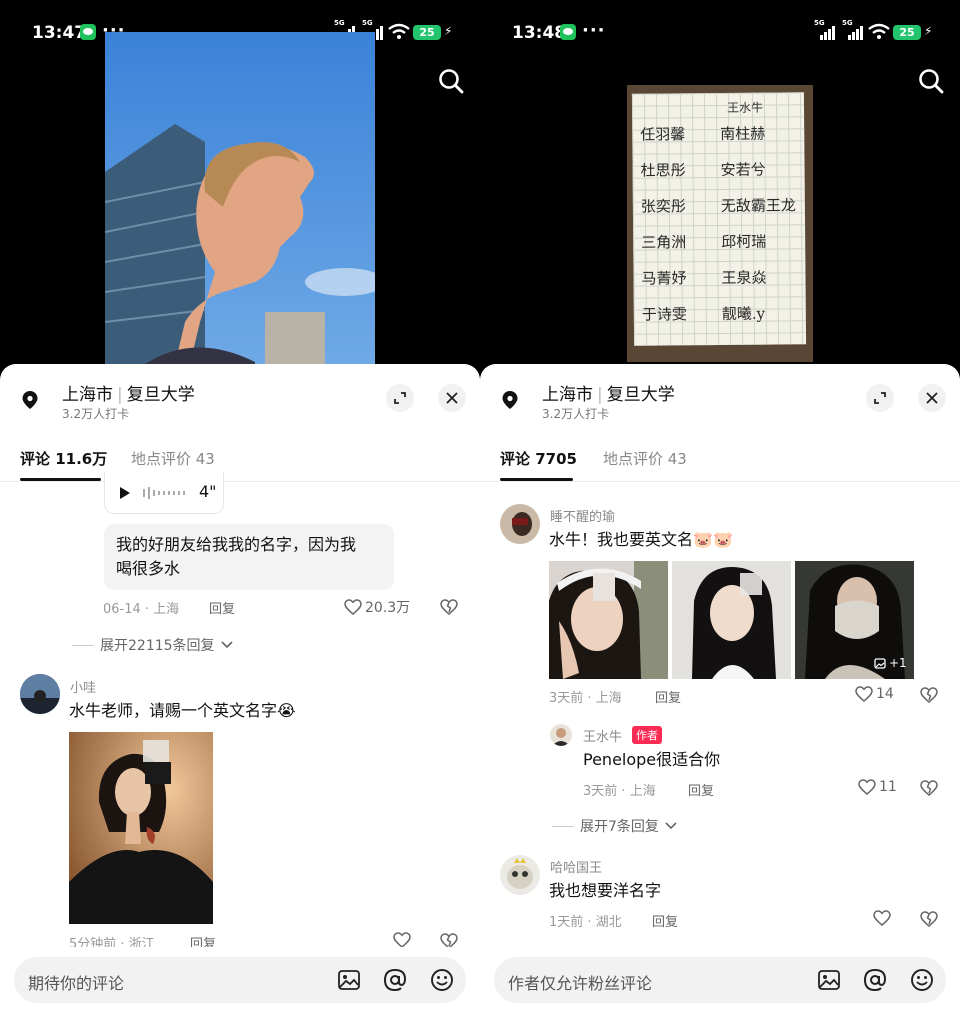 The width and height of the screenshot is (960, 1027). I want to click on like-count: 20.3万, so click(388, 608).